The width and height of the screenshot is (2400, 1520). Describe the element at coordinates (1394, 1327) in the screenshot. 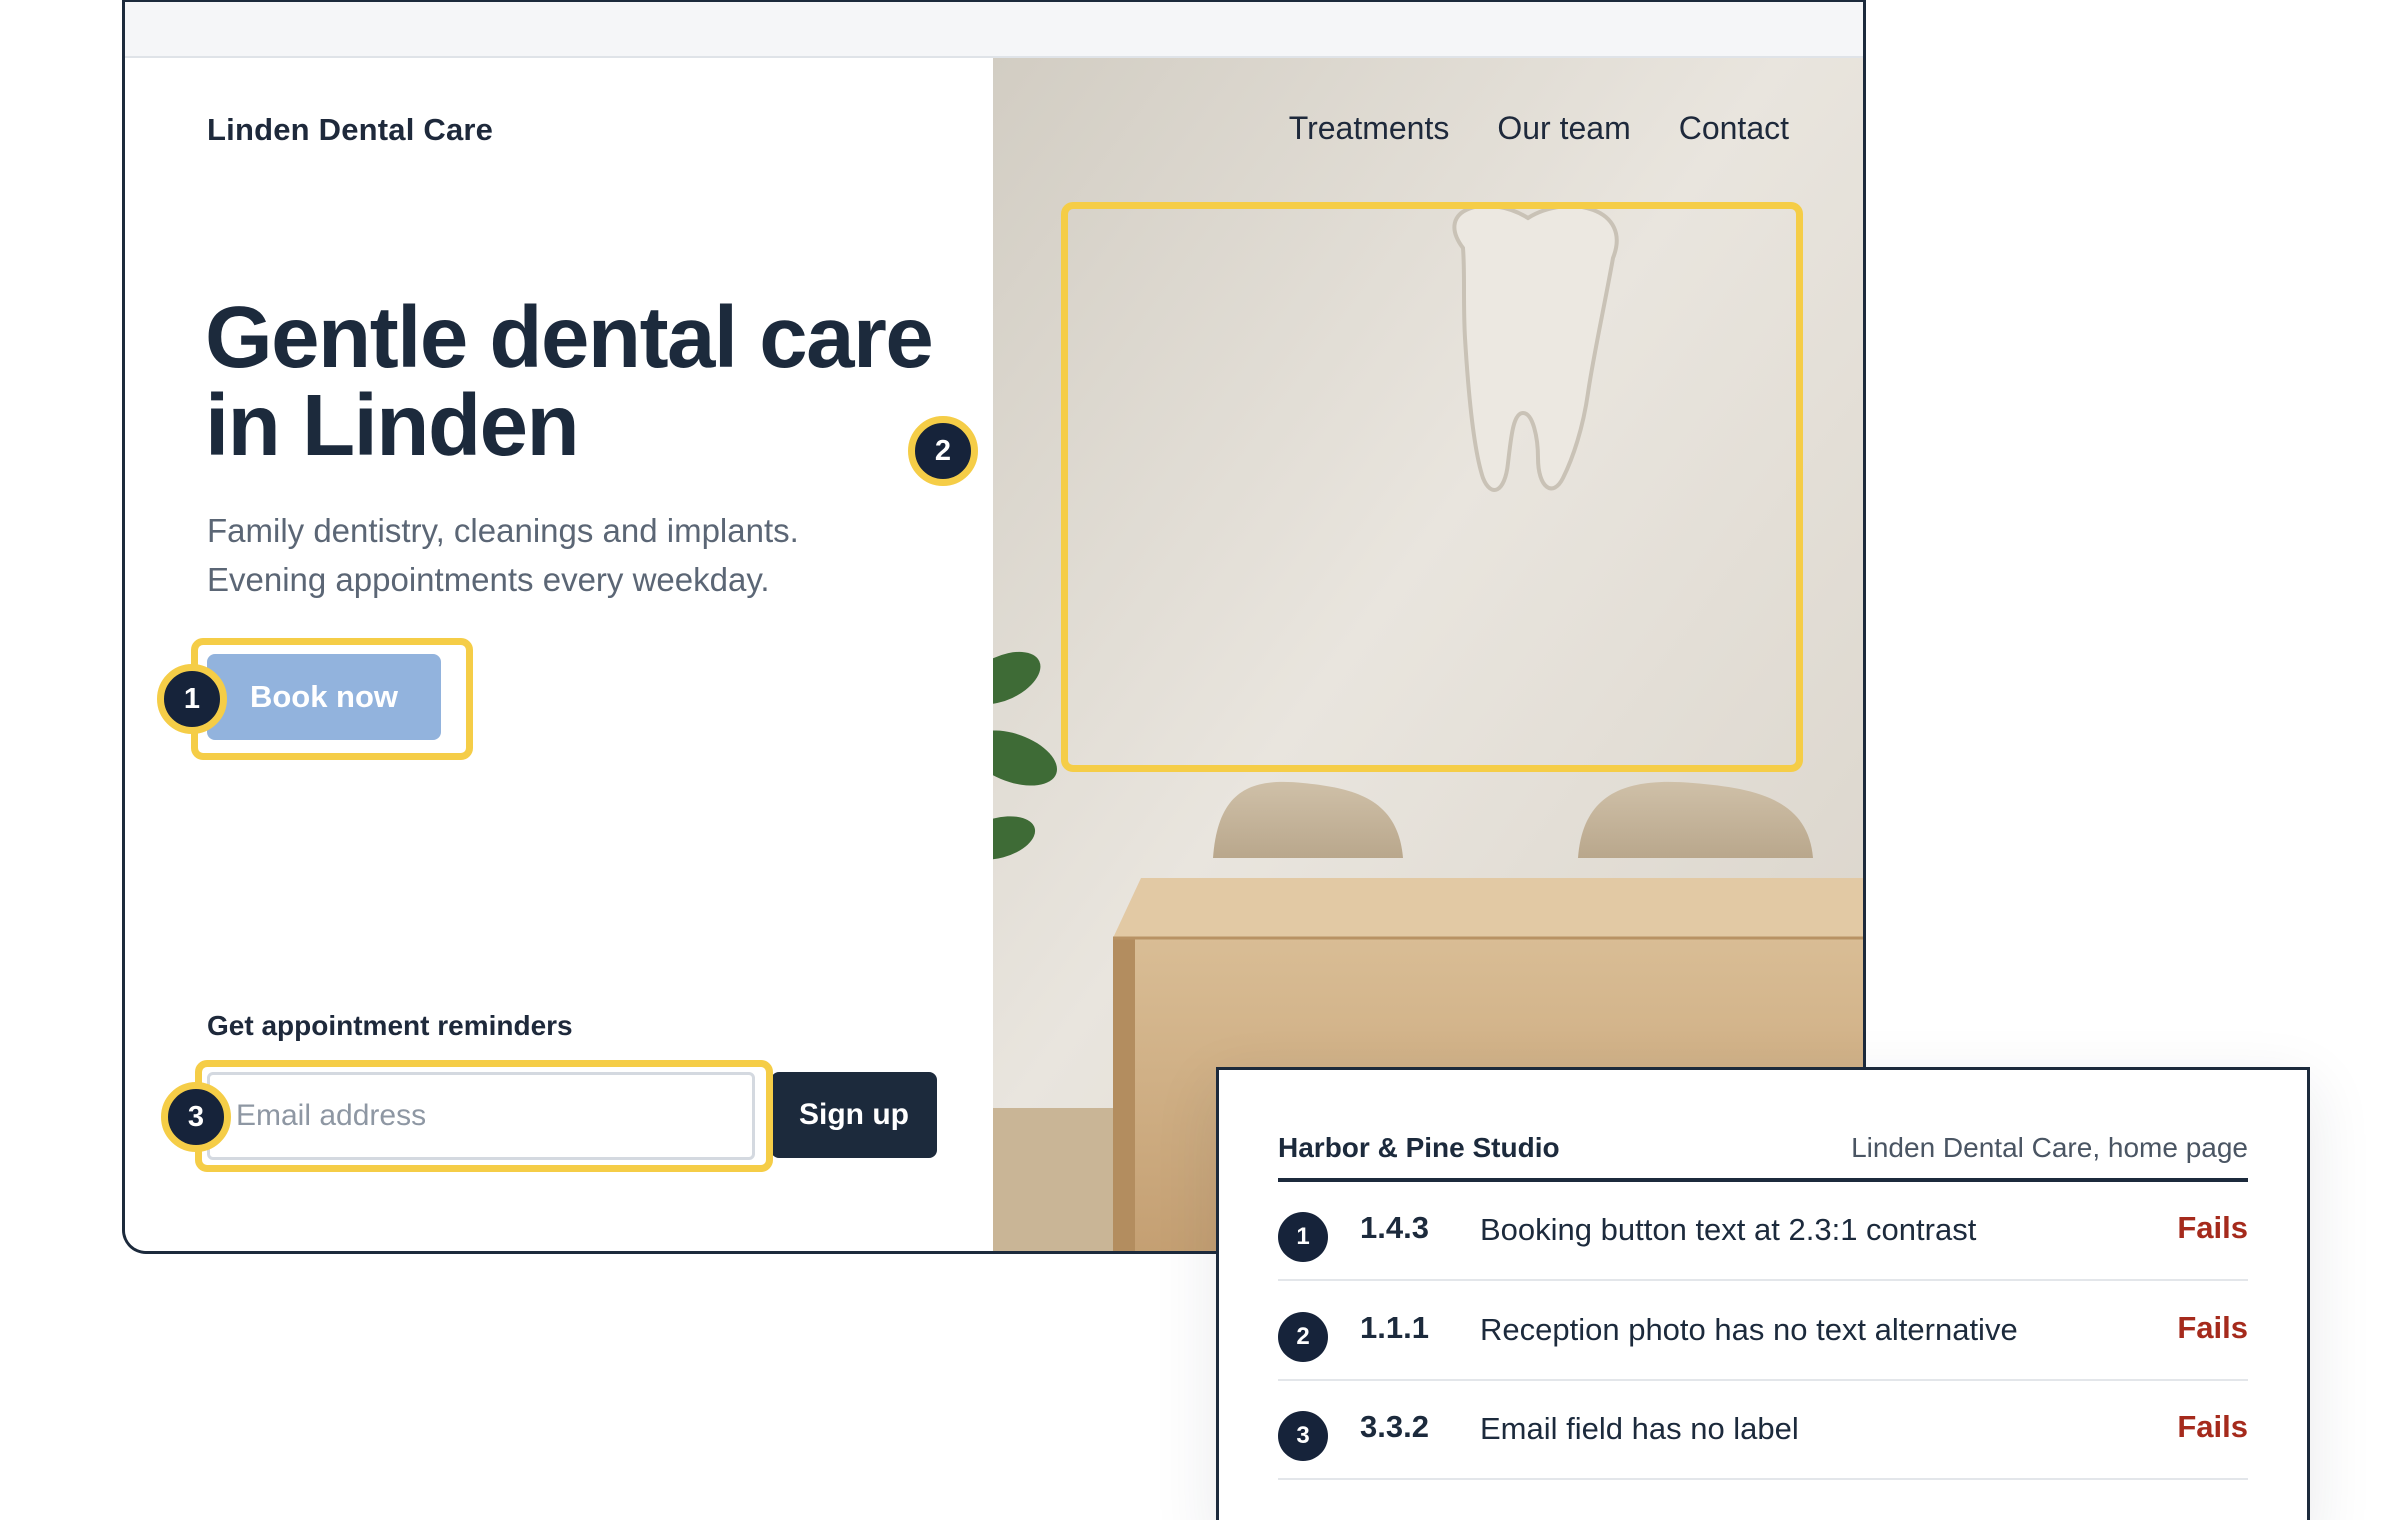

I see `wcag-criterion: 1.1.1` at that location.